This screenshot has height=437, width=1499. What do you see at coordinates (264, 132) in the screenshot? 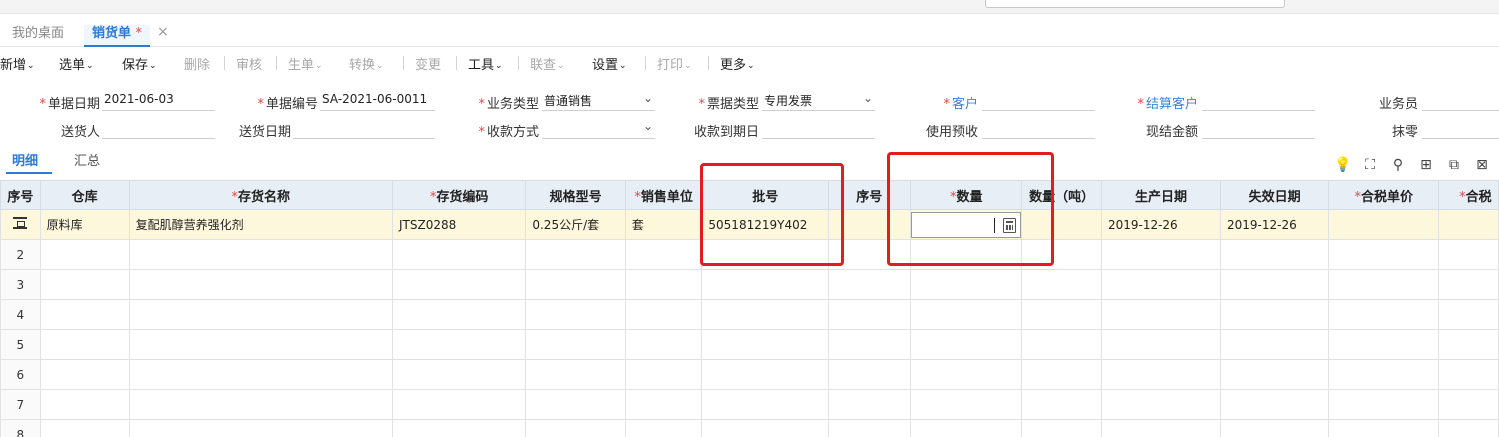
I see `delivery-date-label: 送货日期` at bounding box center [264, 132].